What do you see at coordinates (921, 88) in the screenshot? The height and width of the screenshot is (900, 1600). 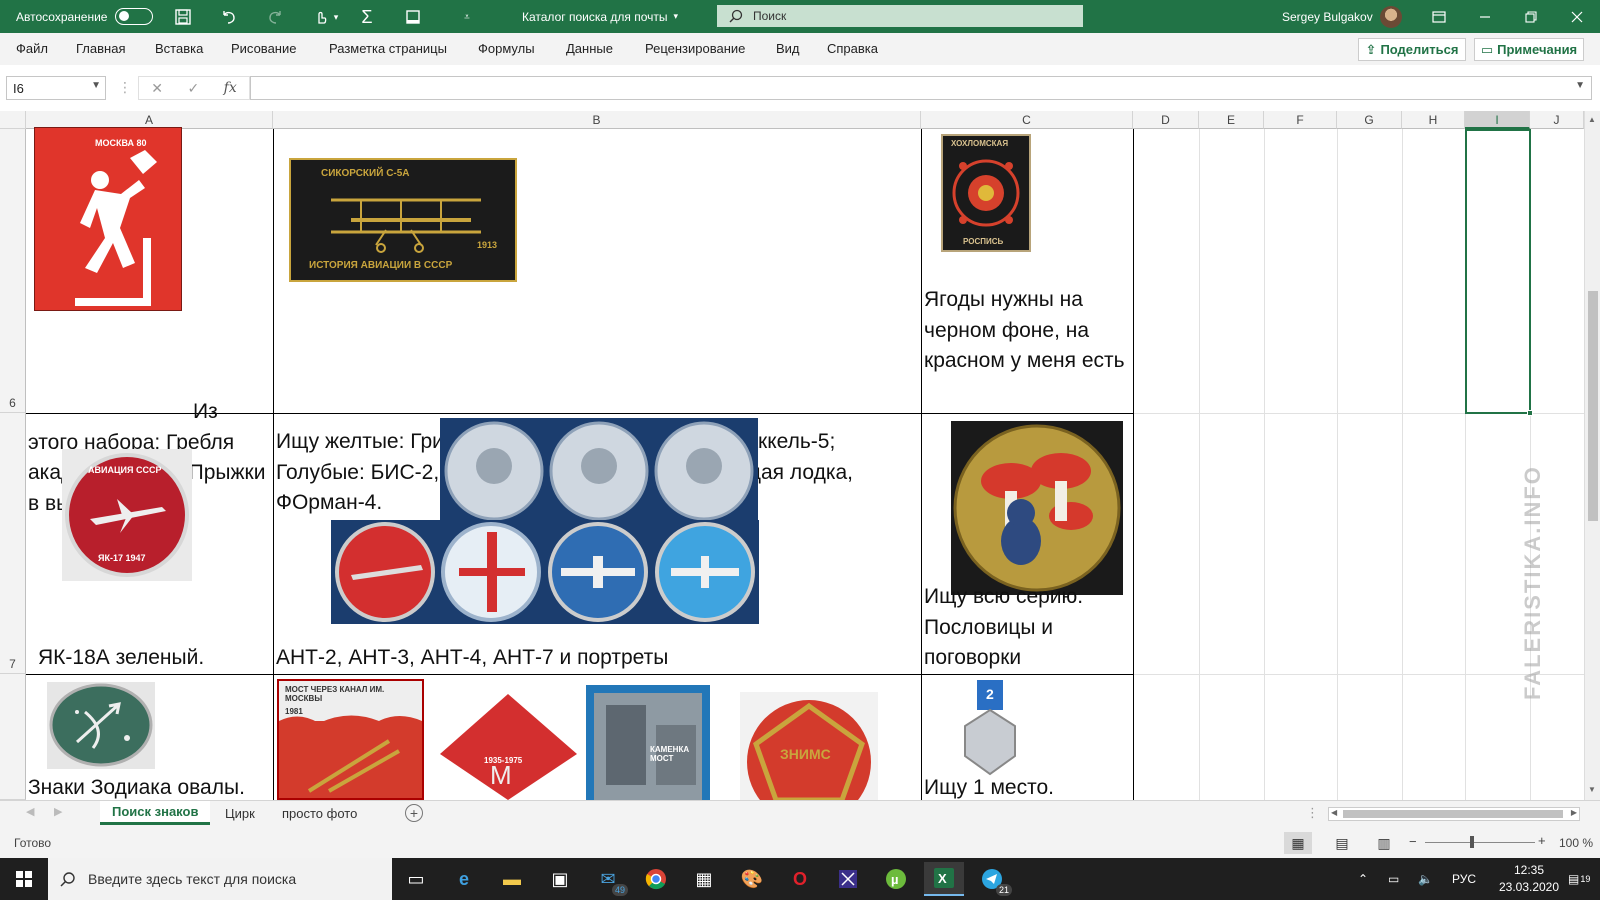 I see `formula-input: ▼` at bounding box center [921, 88].